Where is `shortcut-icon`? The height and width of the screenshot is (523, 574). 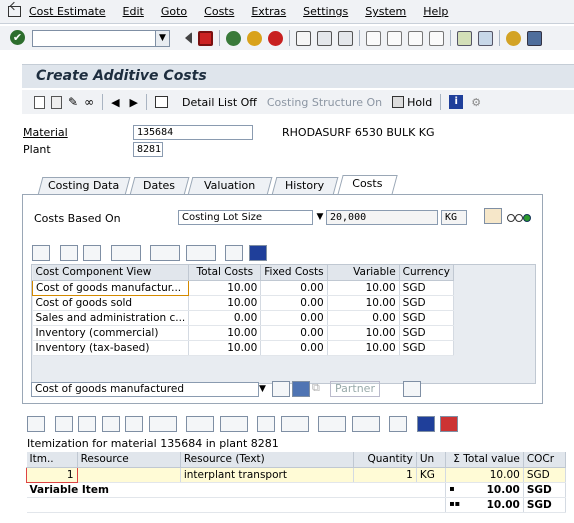 shortcut-icon is located at coordinates (485, 38).